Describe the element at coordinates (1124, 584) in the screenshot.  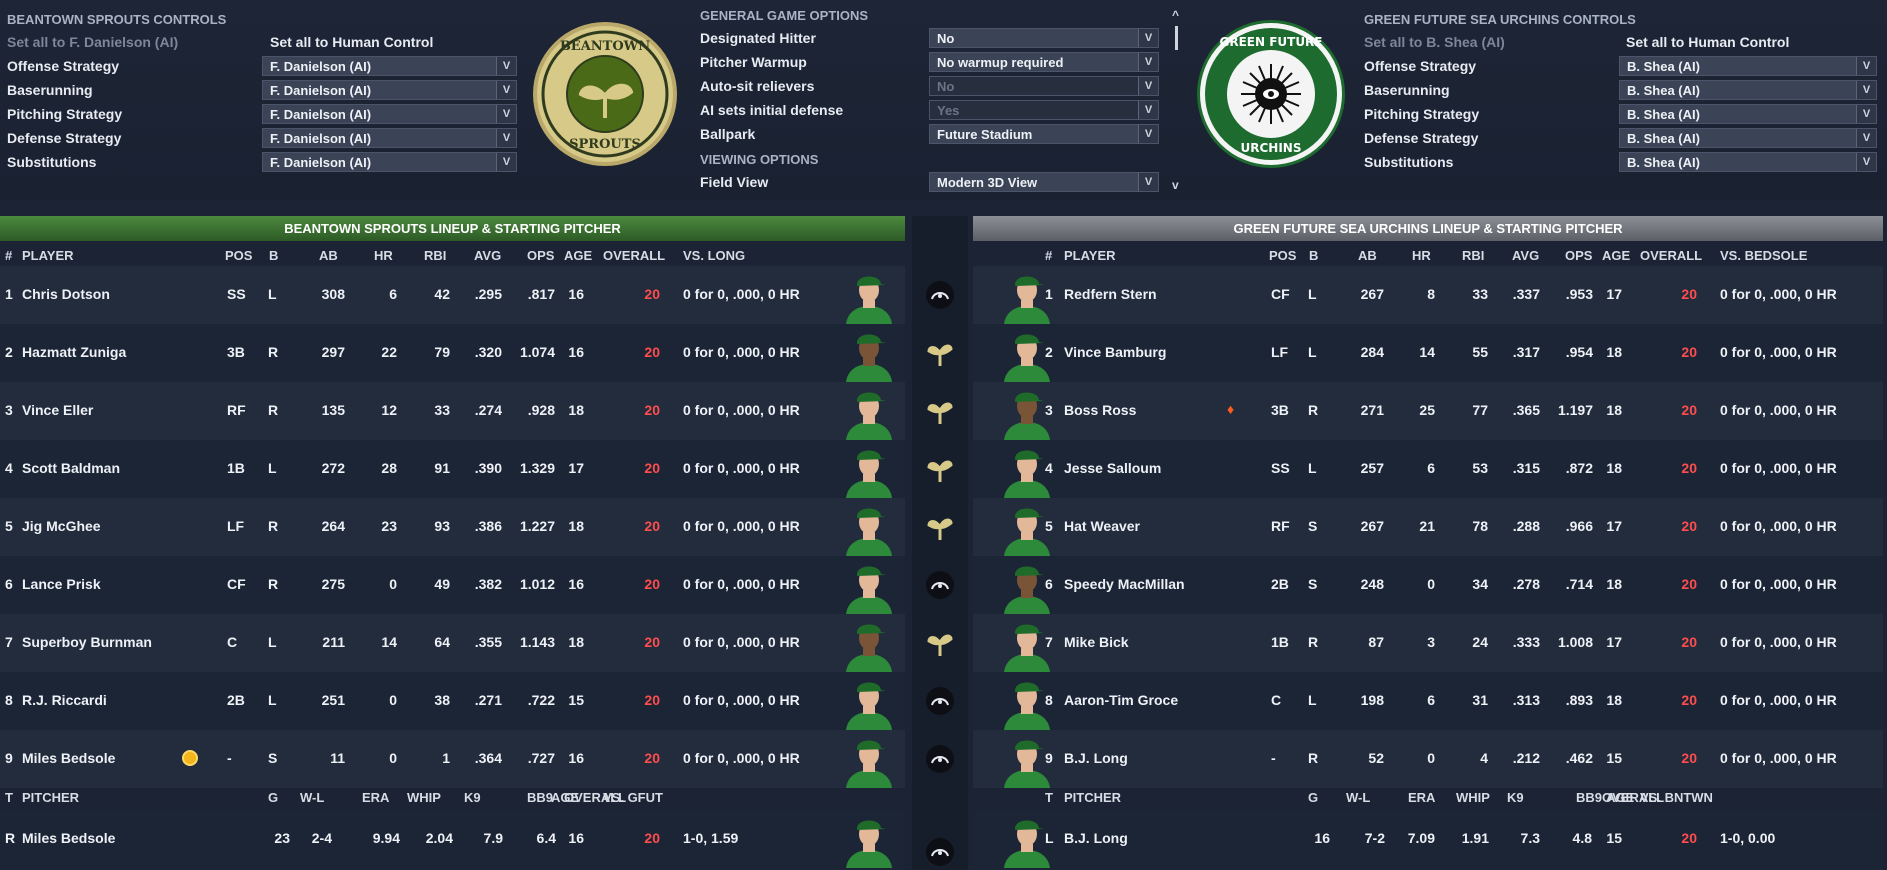
I see `cell-name: Speedy MacMillan` at that location.